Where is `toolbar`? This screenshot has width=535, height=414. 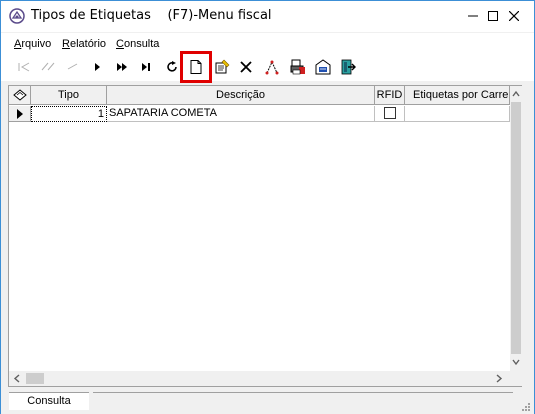 toolbar is located at coordinates (267, 67).